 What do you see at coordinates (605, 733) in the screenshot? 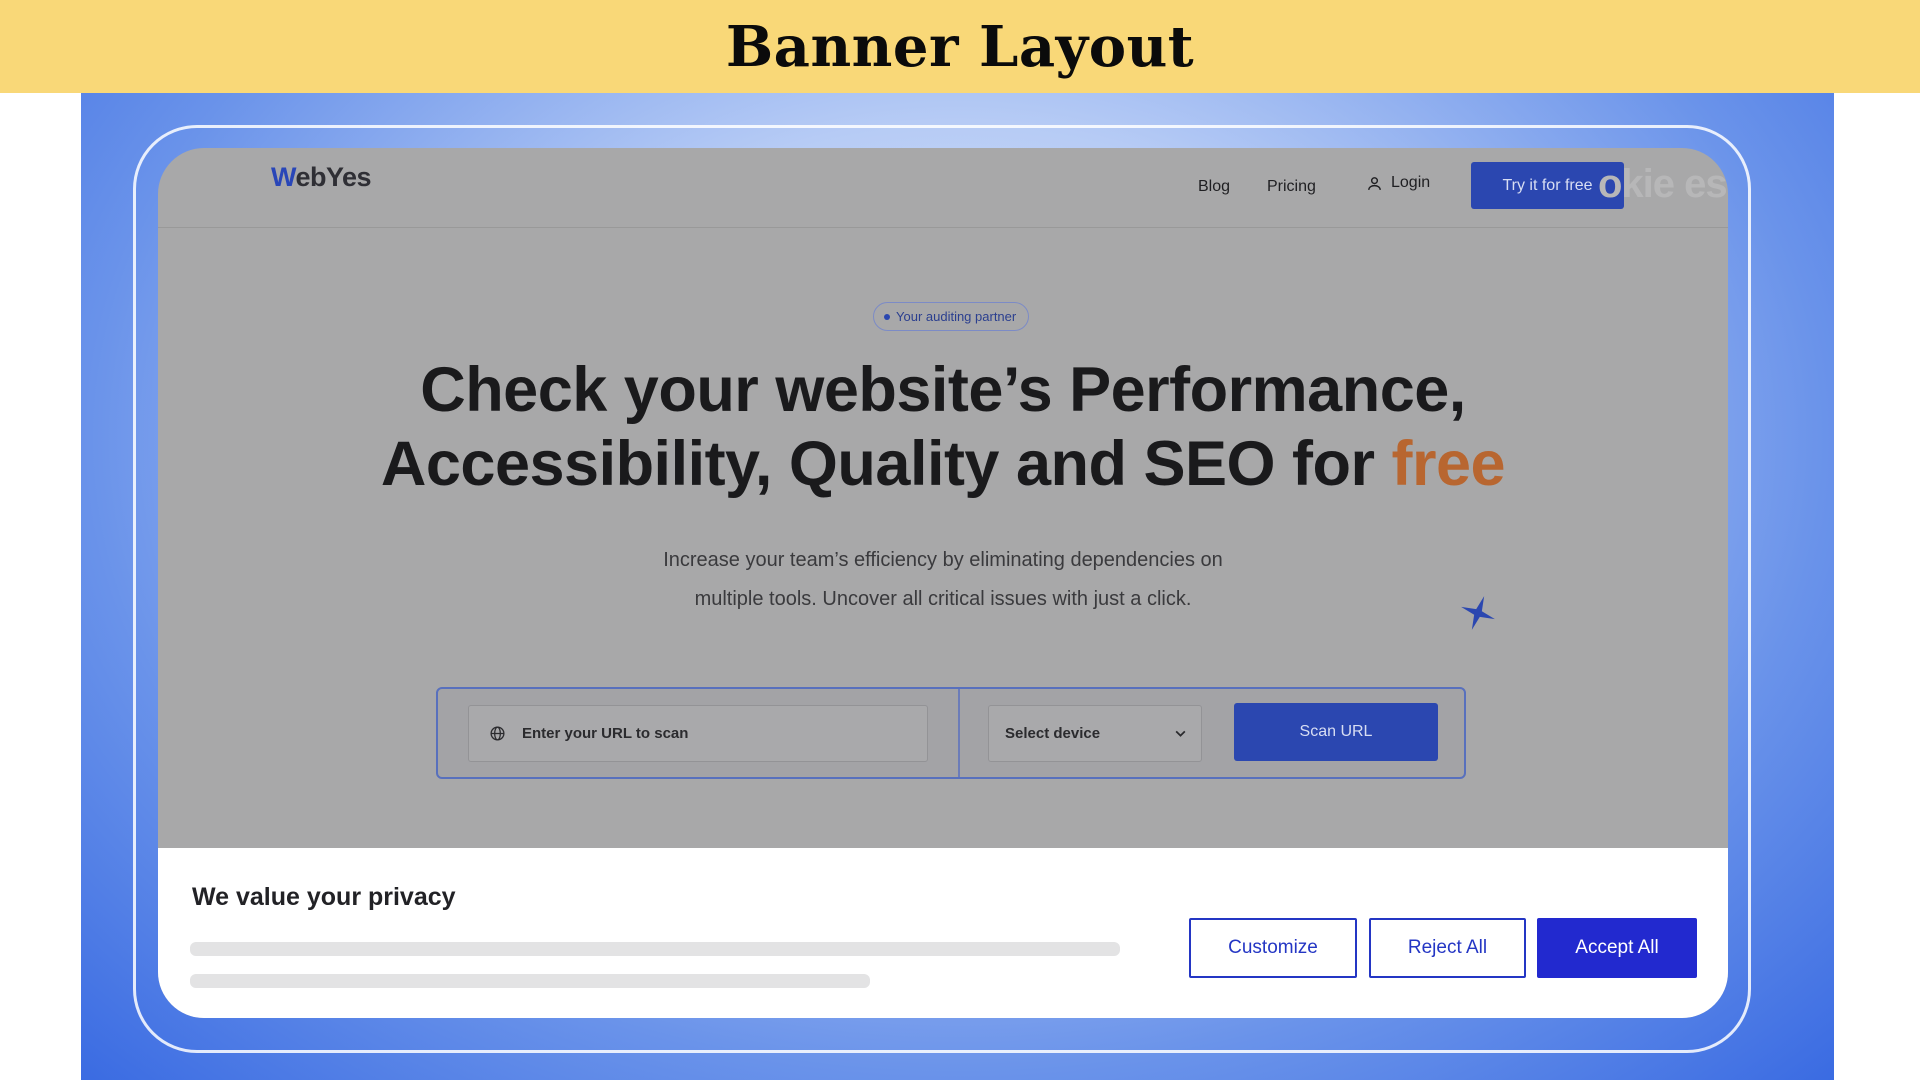
I see `url-input-placeholder: Enter your URL to scan` at bounding box center [605, 733].